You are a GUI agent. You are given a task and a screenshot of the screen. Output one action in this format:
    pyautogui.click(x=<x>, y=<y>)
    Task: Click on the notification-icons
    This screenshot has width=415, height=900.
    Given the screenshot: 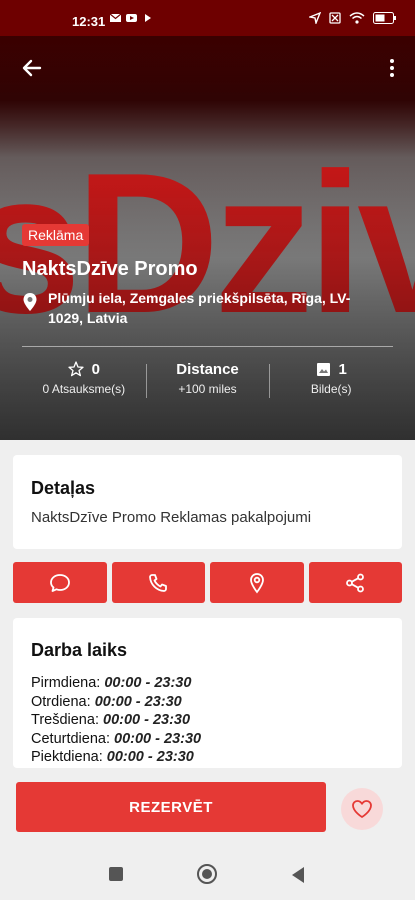 What is the action you would take?
    pyautogui.click(x=131, y=18)
    